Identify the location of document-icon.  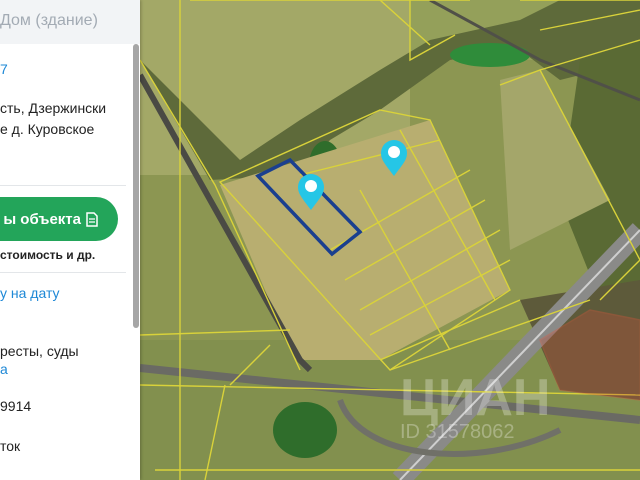
(92, 219).